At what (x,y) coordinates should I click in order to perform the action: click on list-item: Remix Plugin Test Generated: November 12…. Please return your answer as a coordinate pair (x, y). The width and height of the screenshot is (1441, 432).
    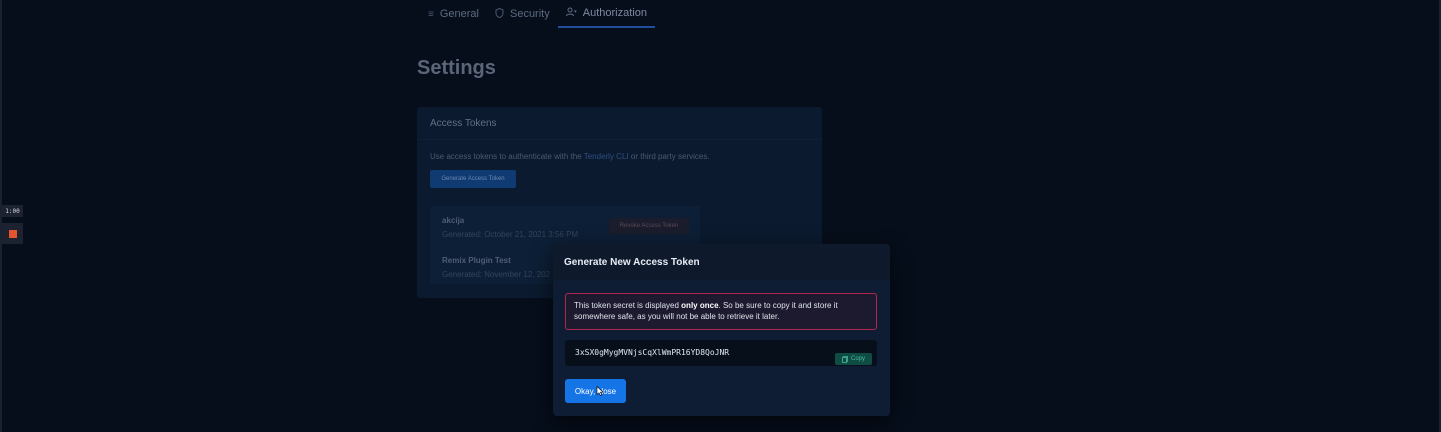
    Looking at the image, I should click on (496, 267).